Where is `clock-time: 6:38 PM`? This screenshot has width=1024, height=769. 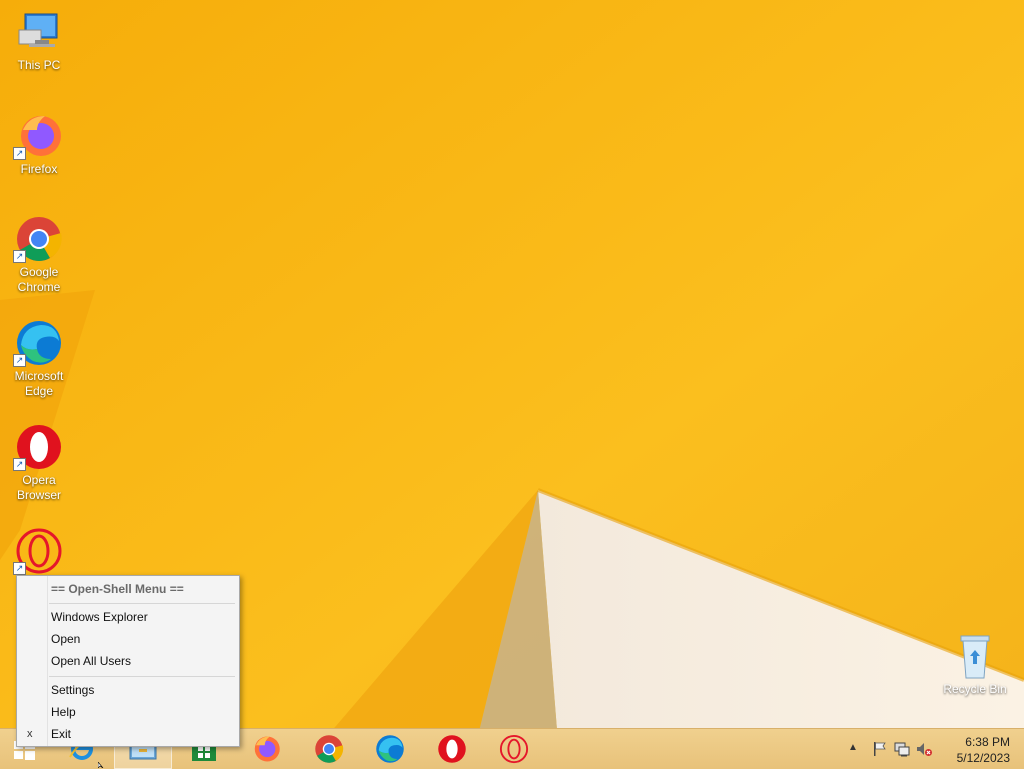 clock-time: 6:38 PM is located at coordinates (987, 742).